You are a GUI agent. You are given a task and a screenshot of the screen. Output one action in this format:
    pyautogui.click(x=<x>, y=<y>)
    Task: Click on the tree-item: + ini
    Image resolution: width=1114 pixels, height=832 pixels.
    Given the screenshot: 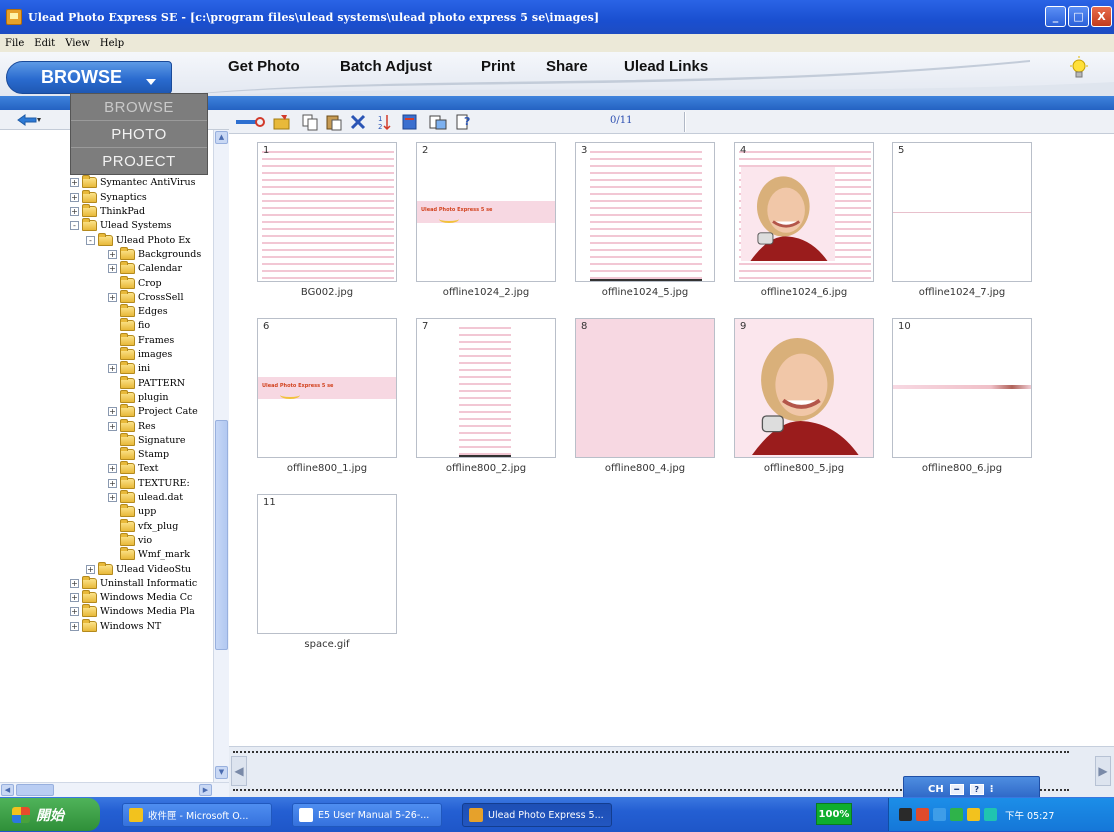 What is the action you would take?
    pyautogui.click(x=129, y=368)
    